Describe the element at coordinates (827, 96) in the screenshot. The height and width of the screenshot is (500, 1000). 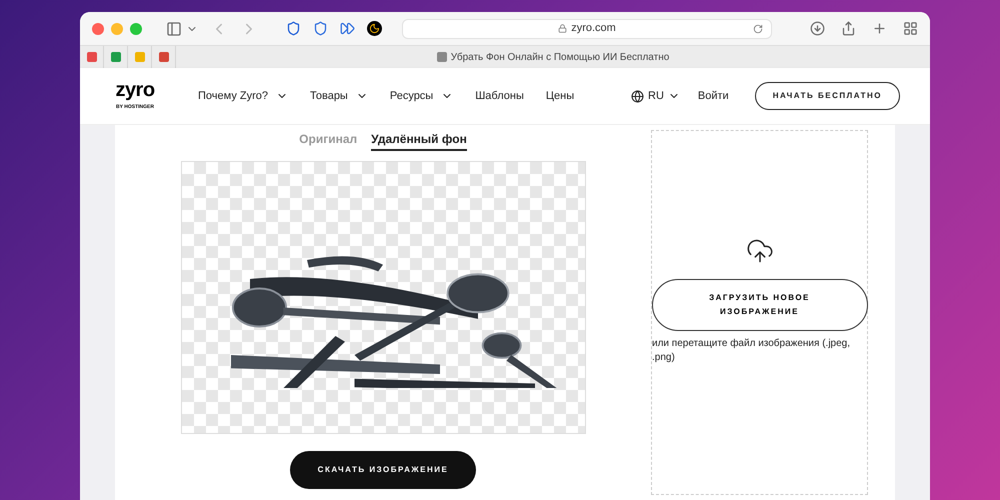
I see `start-free-button: НАЧАТЬ БЕСПЛАТНО` at that location.